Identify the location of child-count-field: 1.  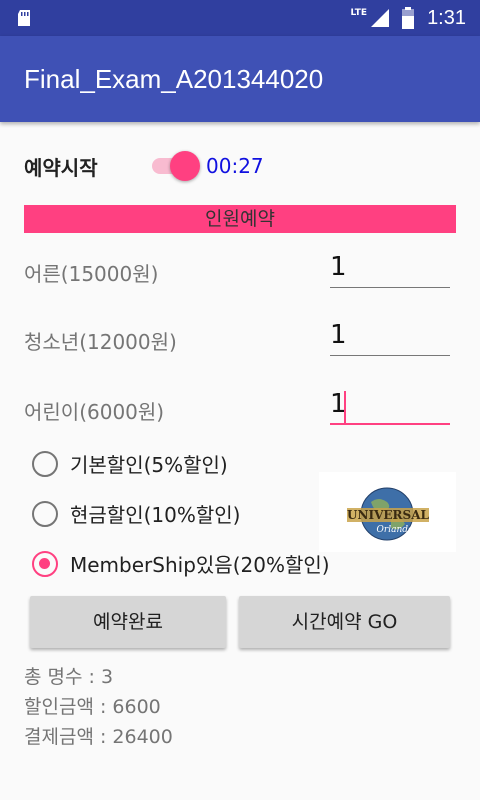
(390, 407).